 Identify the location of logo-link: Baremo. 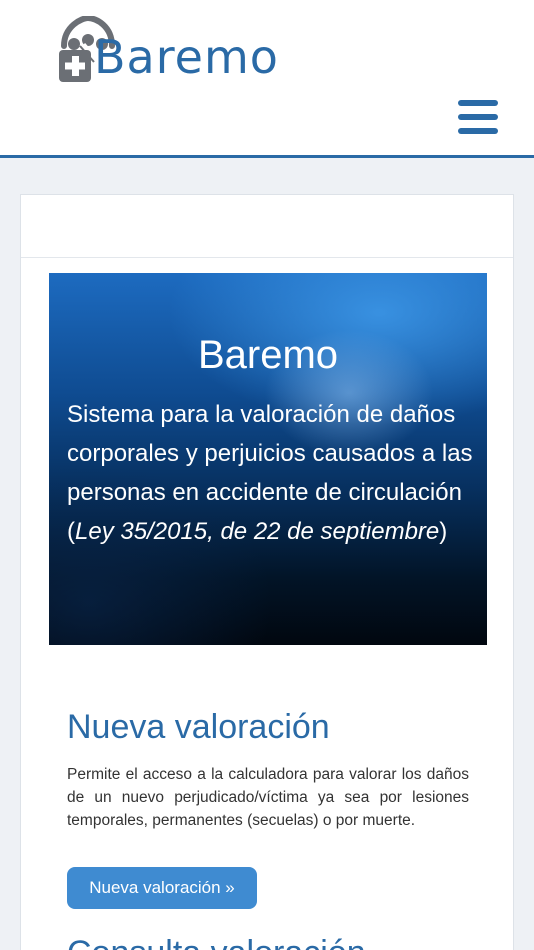
(168, 51).